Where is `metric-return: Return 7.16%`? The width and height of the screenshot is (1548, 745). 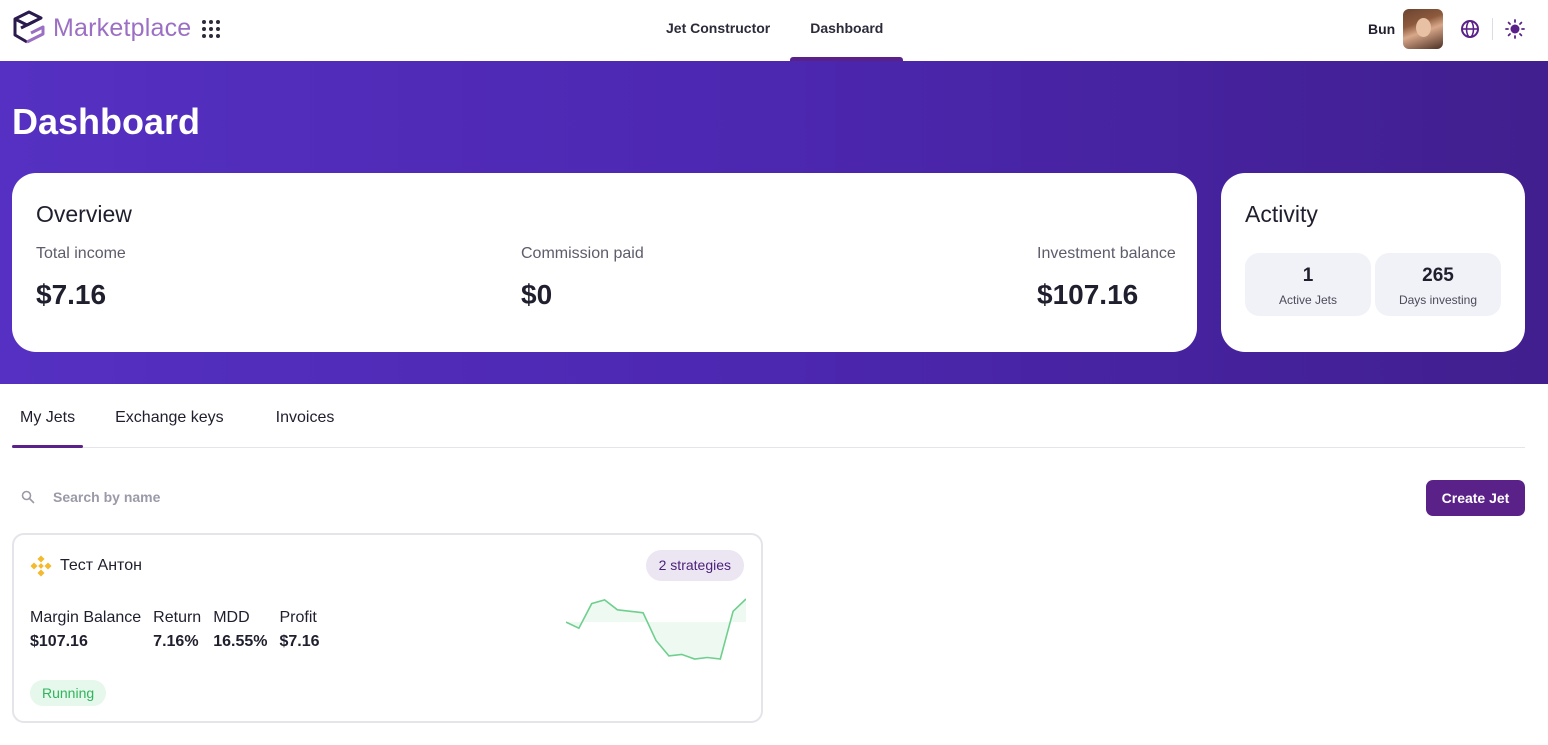
metric-return: Return 7.16% is located at coordinates (177, 630).